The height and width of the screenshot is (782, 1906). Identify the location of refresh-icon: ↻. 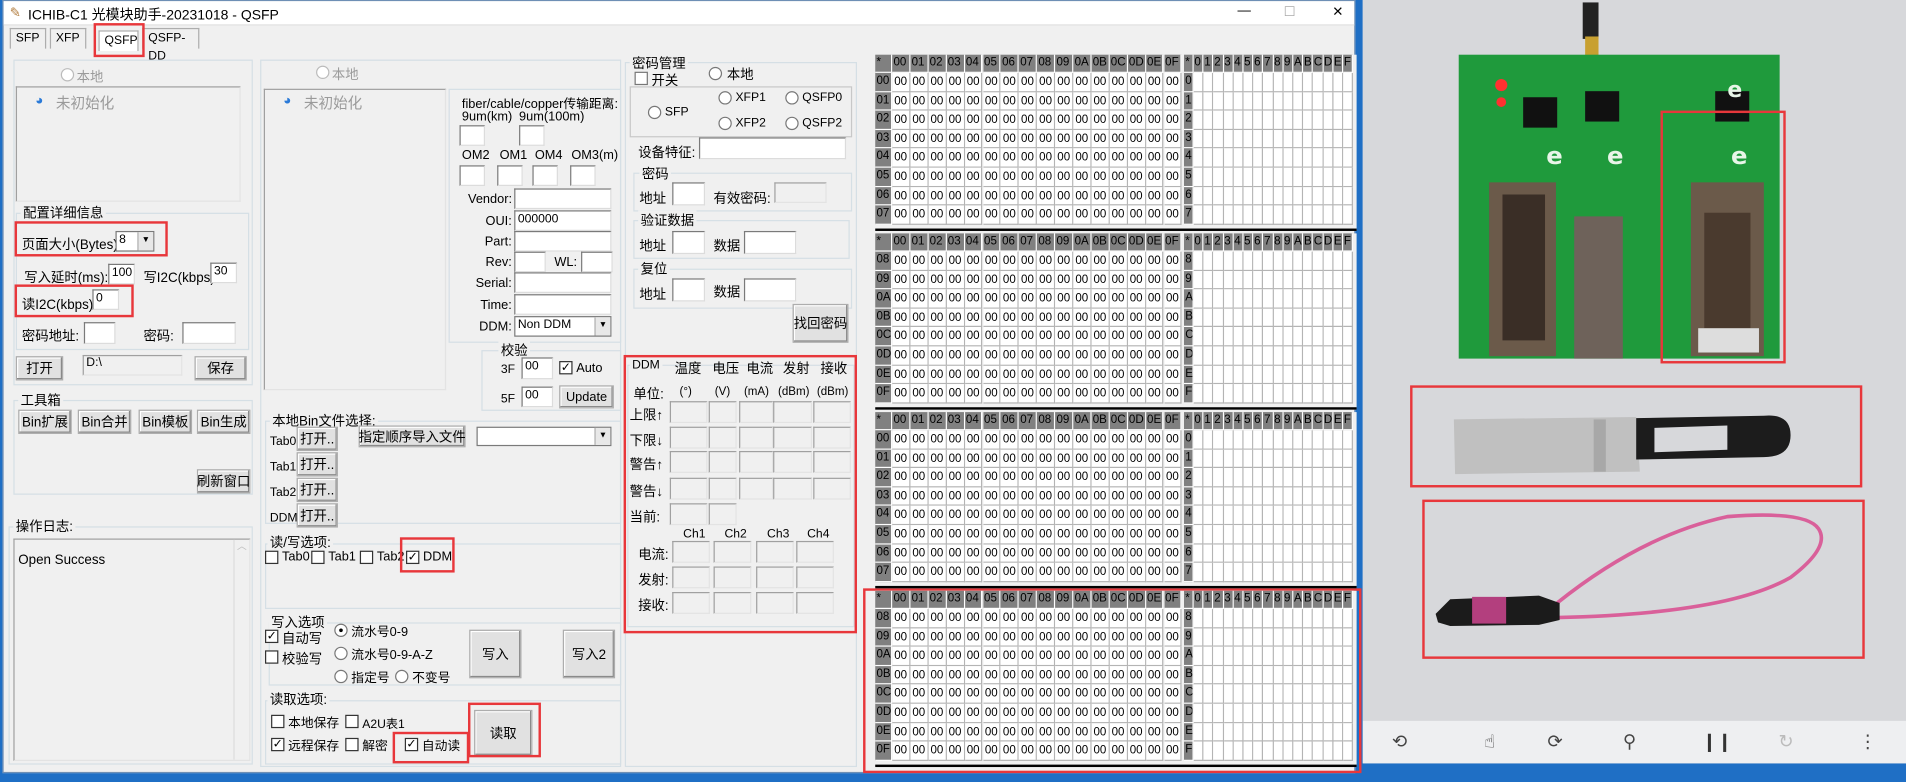
(1785, 742).